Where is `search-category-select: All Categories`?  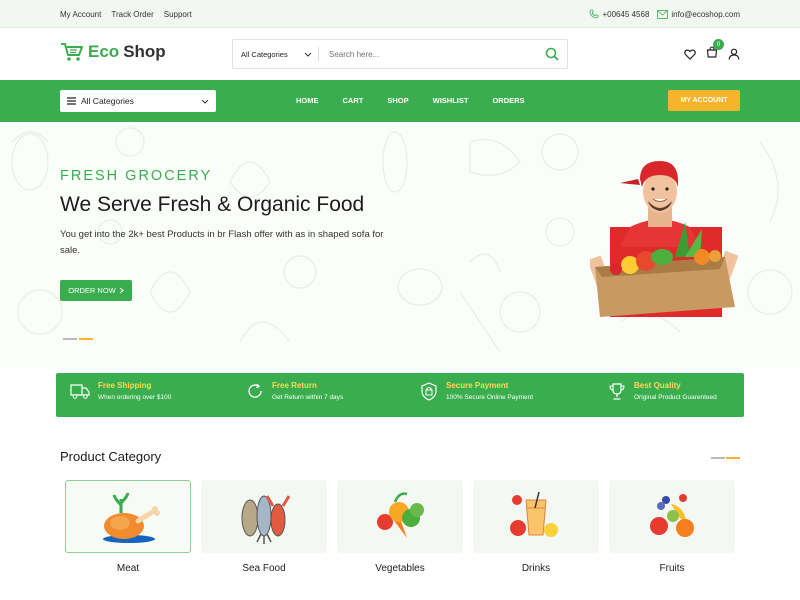
search-category-select: All Categories is located at coordinates (276, 54).